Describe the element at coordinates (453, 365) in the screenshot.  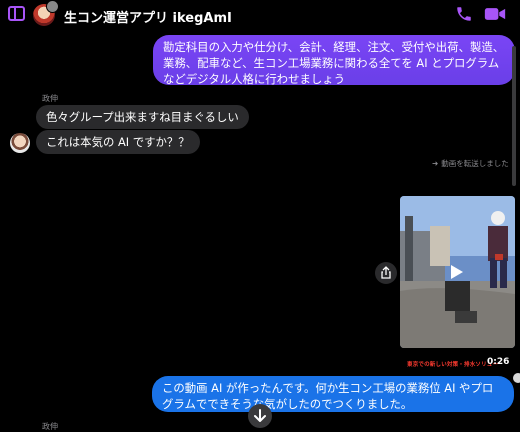
I see `video-caption: 東京での新しい対策・排水ソリュー` at that location.